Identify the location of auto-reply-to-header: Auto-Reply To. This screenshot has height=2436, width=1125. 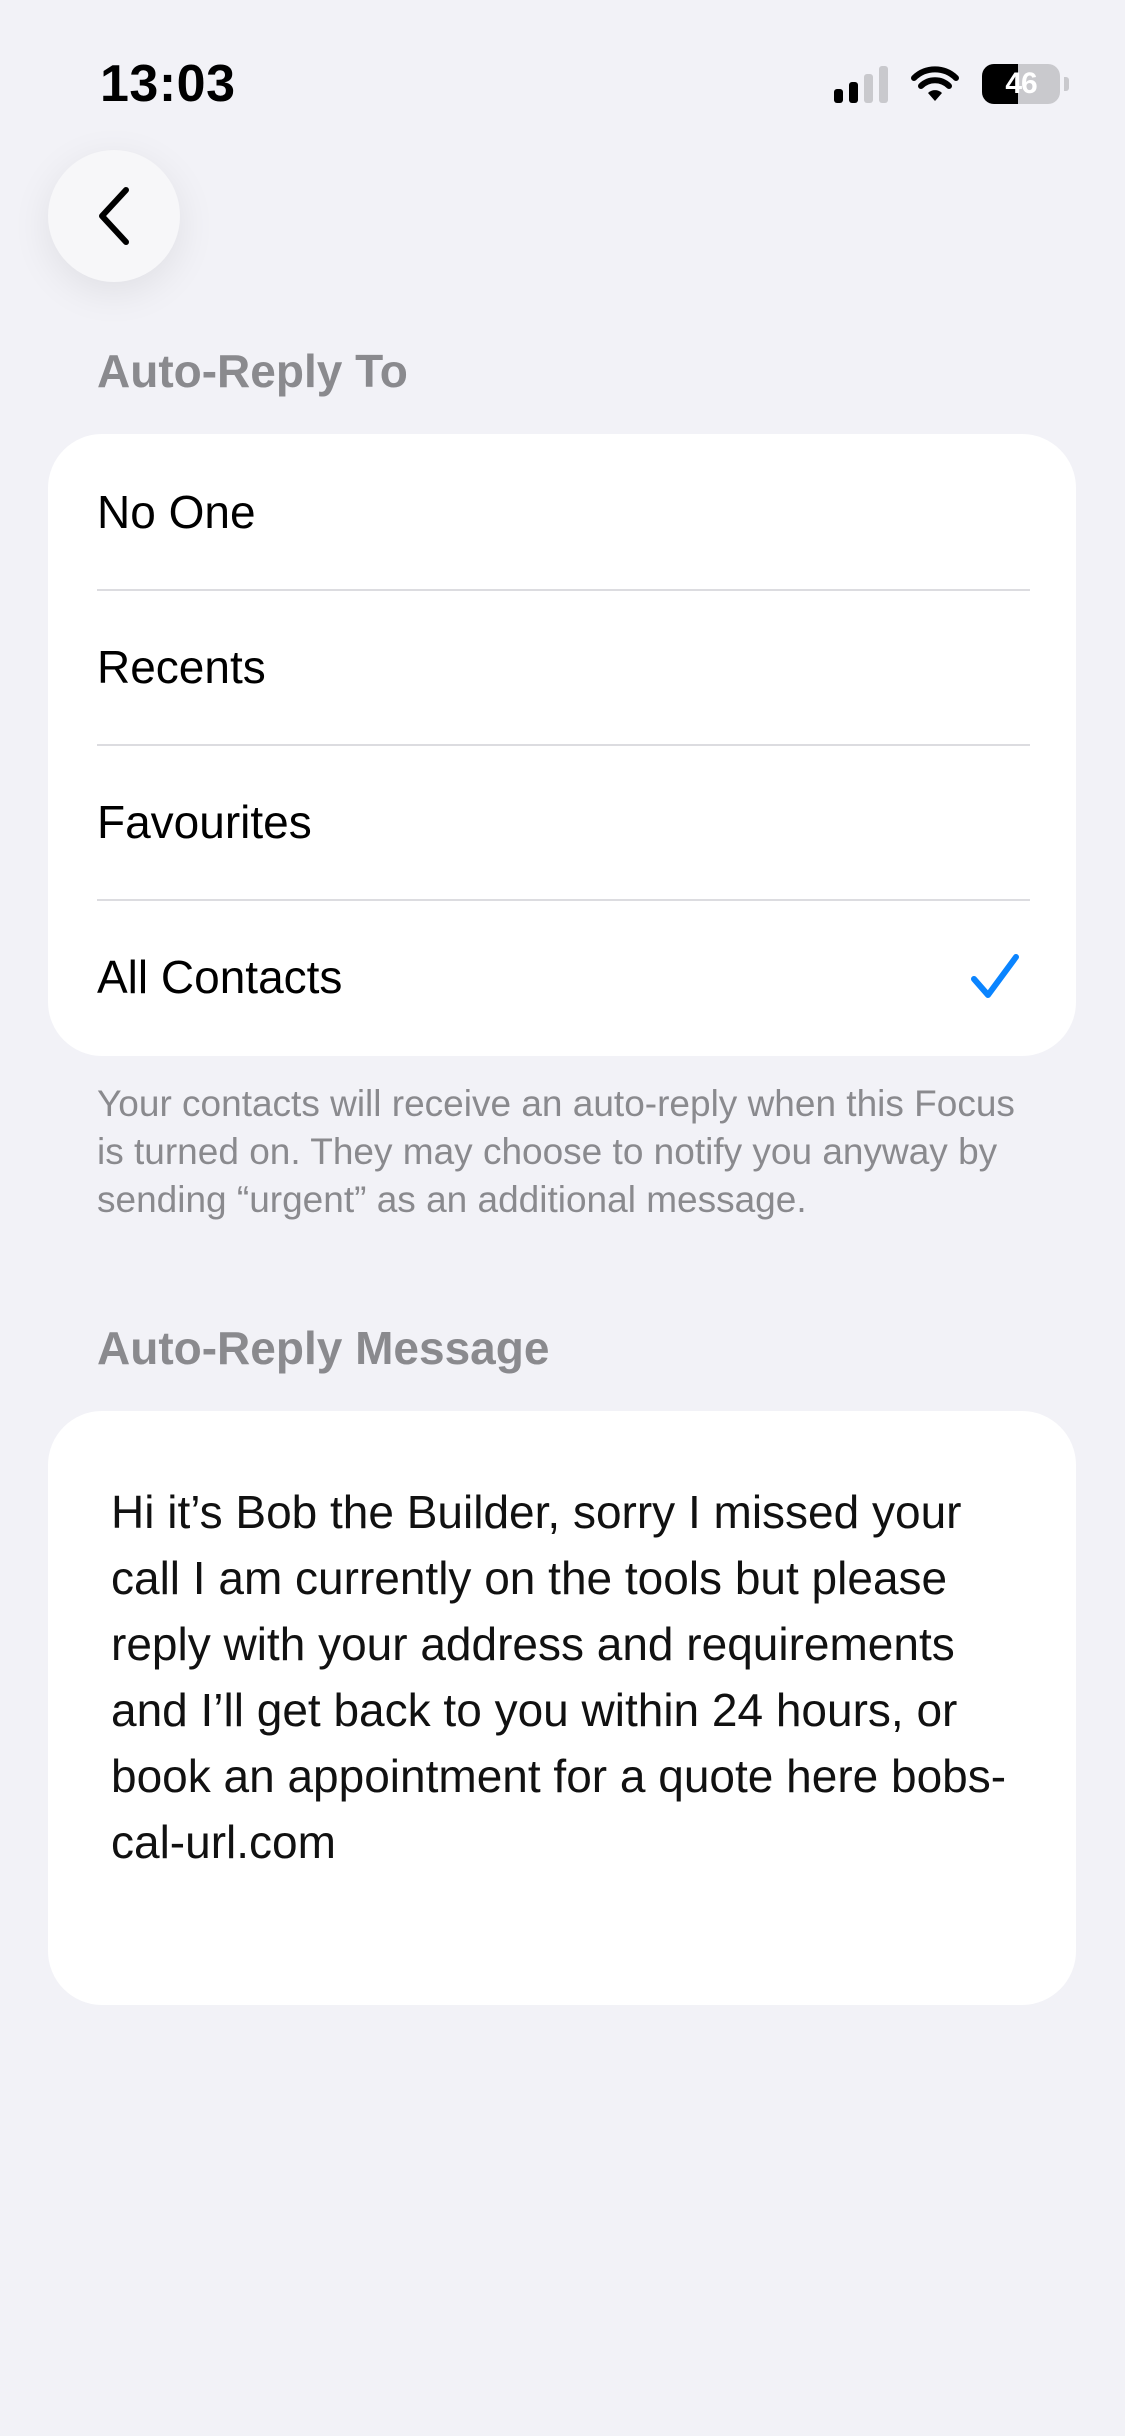
(252, 371).